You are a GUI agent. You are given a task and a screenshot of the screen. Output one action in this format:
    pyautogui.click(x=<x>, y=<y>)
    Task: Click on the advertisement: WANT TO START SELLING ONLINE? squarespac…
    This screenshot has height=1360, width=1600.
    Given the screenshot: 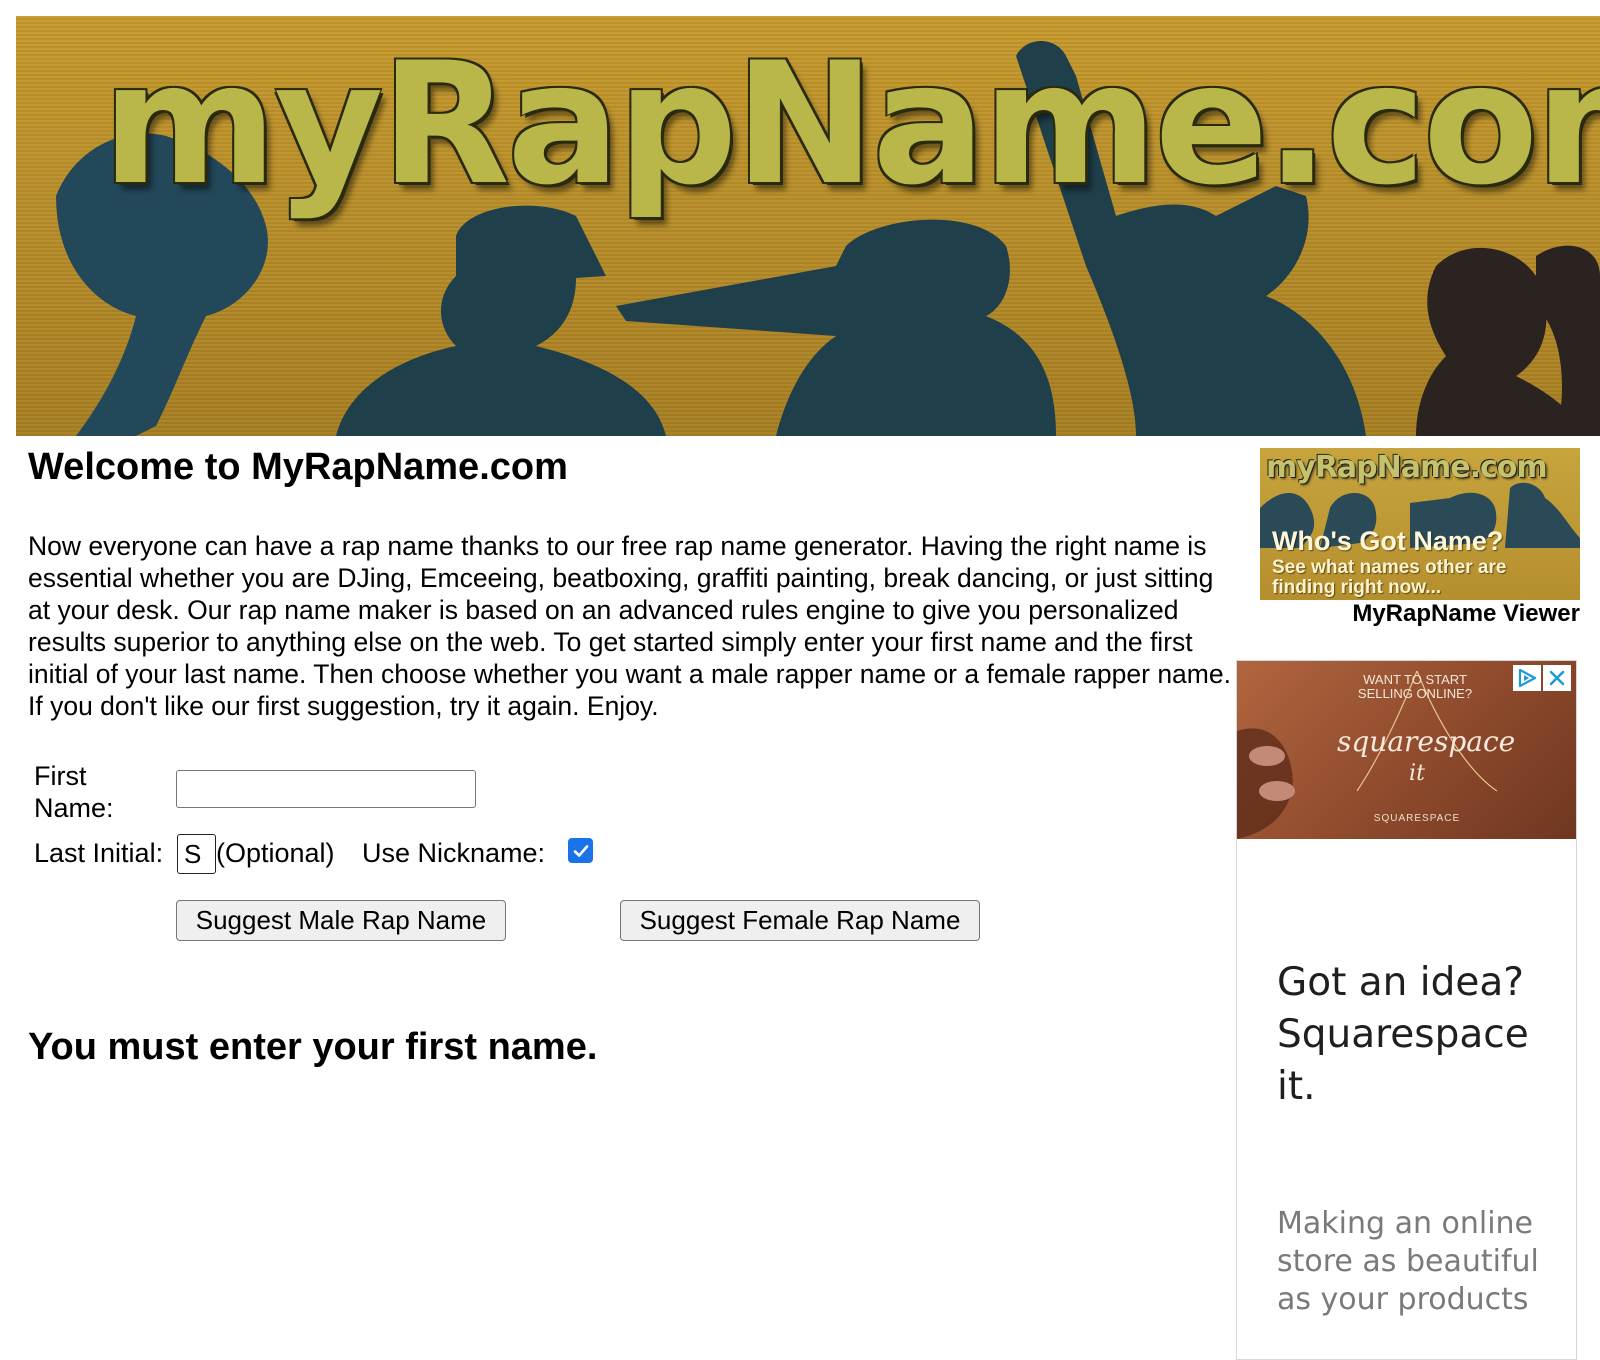 What is the action you would take?
    pyautogui.click(x=1406, y=1010)
    